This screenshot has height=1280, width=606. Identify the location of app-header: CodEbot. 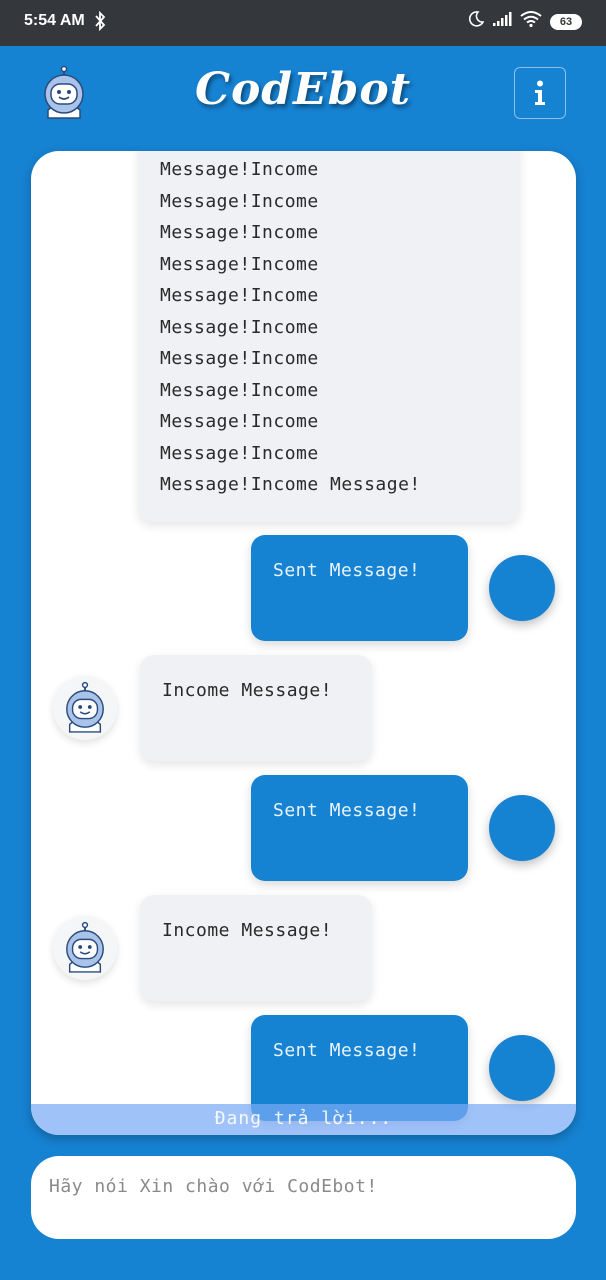
(303, 96).